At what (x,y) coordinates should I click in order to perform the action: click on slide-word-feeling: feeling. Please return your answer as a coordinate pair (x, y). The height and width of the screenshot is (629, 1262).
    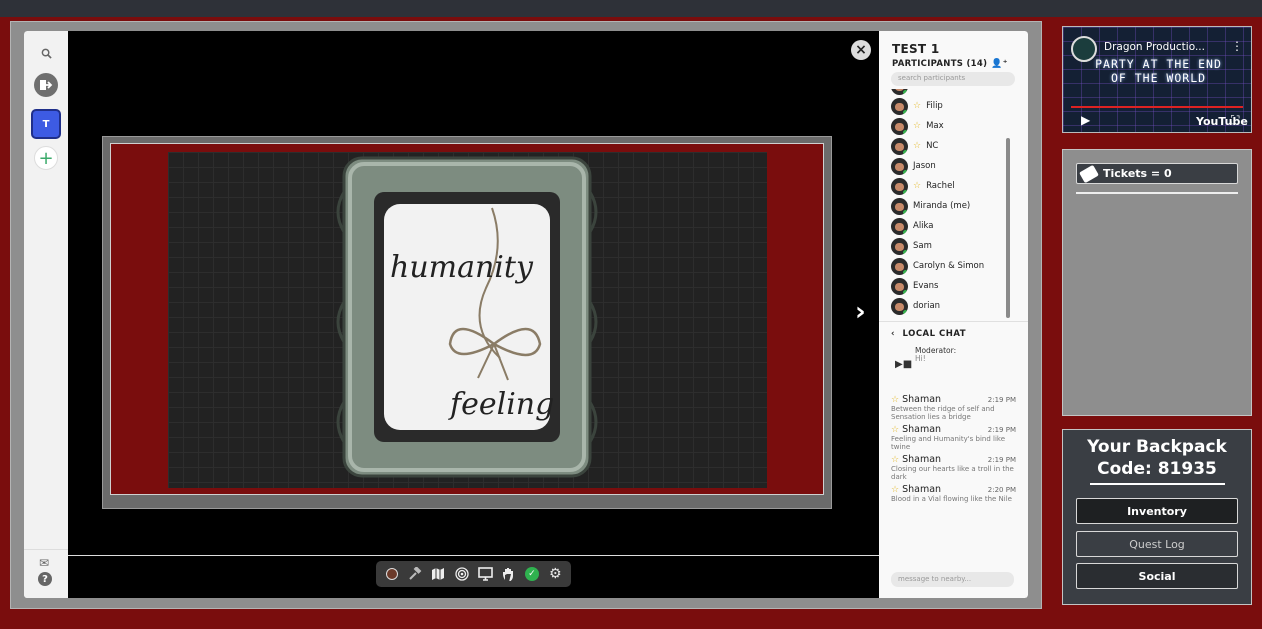
    Looking at the image, I should click on (501, 404).